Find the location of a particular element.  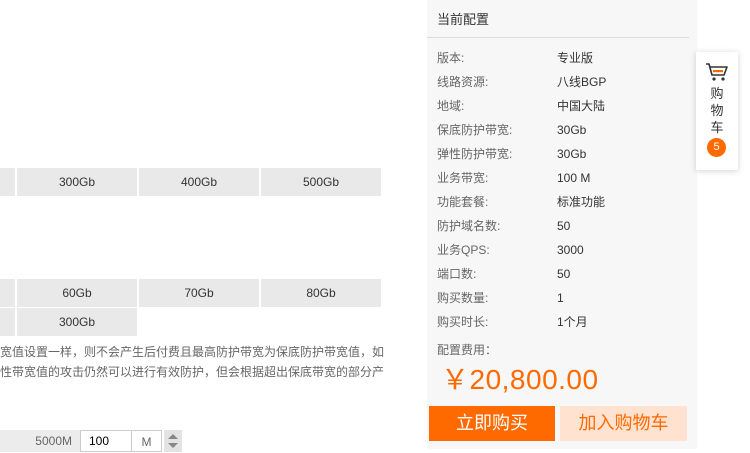

config-label: 购买数量: is located at coordinates (463, 298).